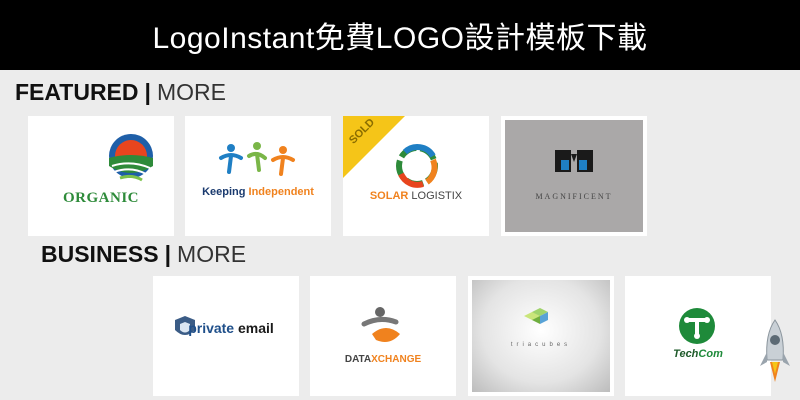  What do you see at coordinates (131, 158) in the screenshot?
I see `organic-sun-field-icon` at bounding box center [131, 158].